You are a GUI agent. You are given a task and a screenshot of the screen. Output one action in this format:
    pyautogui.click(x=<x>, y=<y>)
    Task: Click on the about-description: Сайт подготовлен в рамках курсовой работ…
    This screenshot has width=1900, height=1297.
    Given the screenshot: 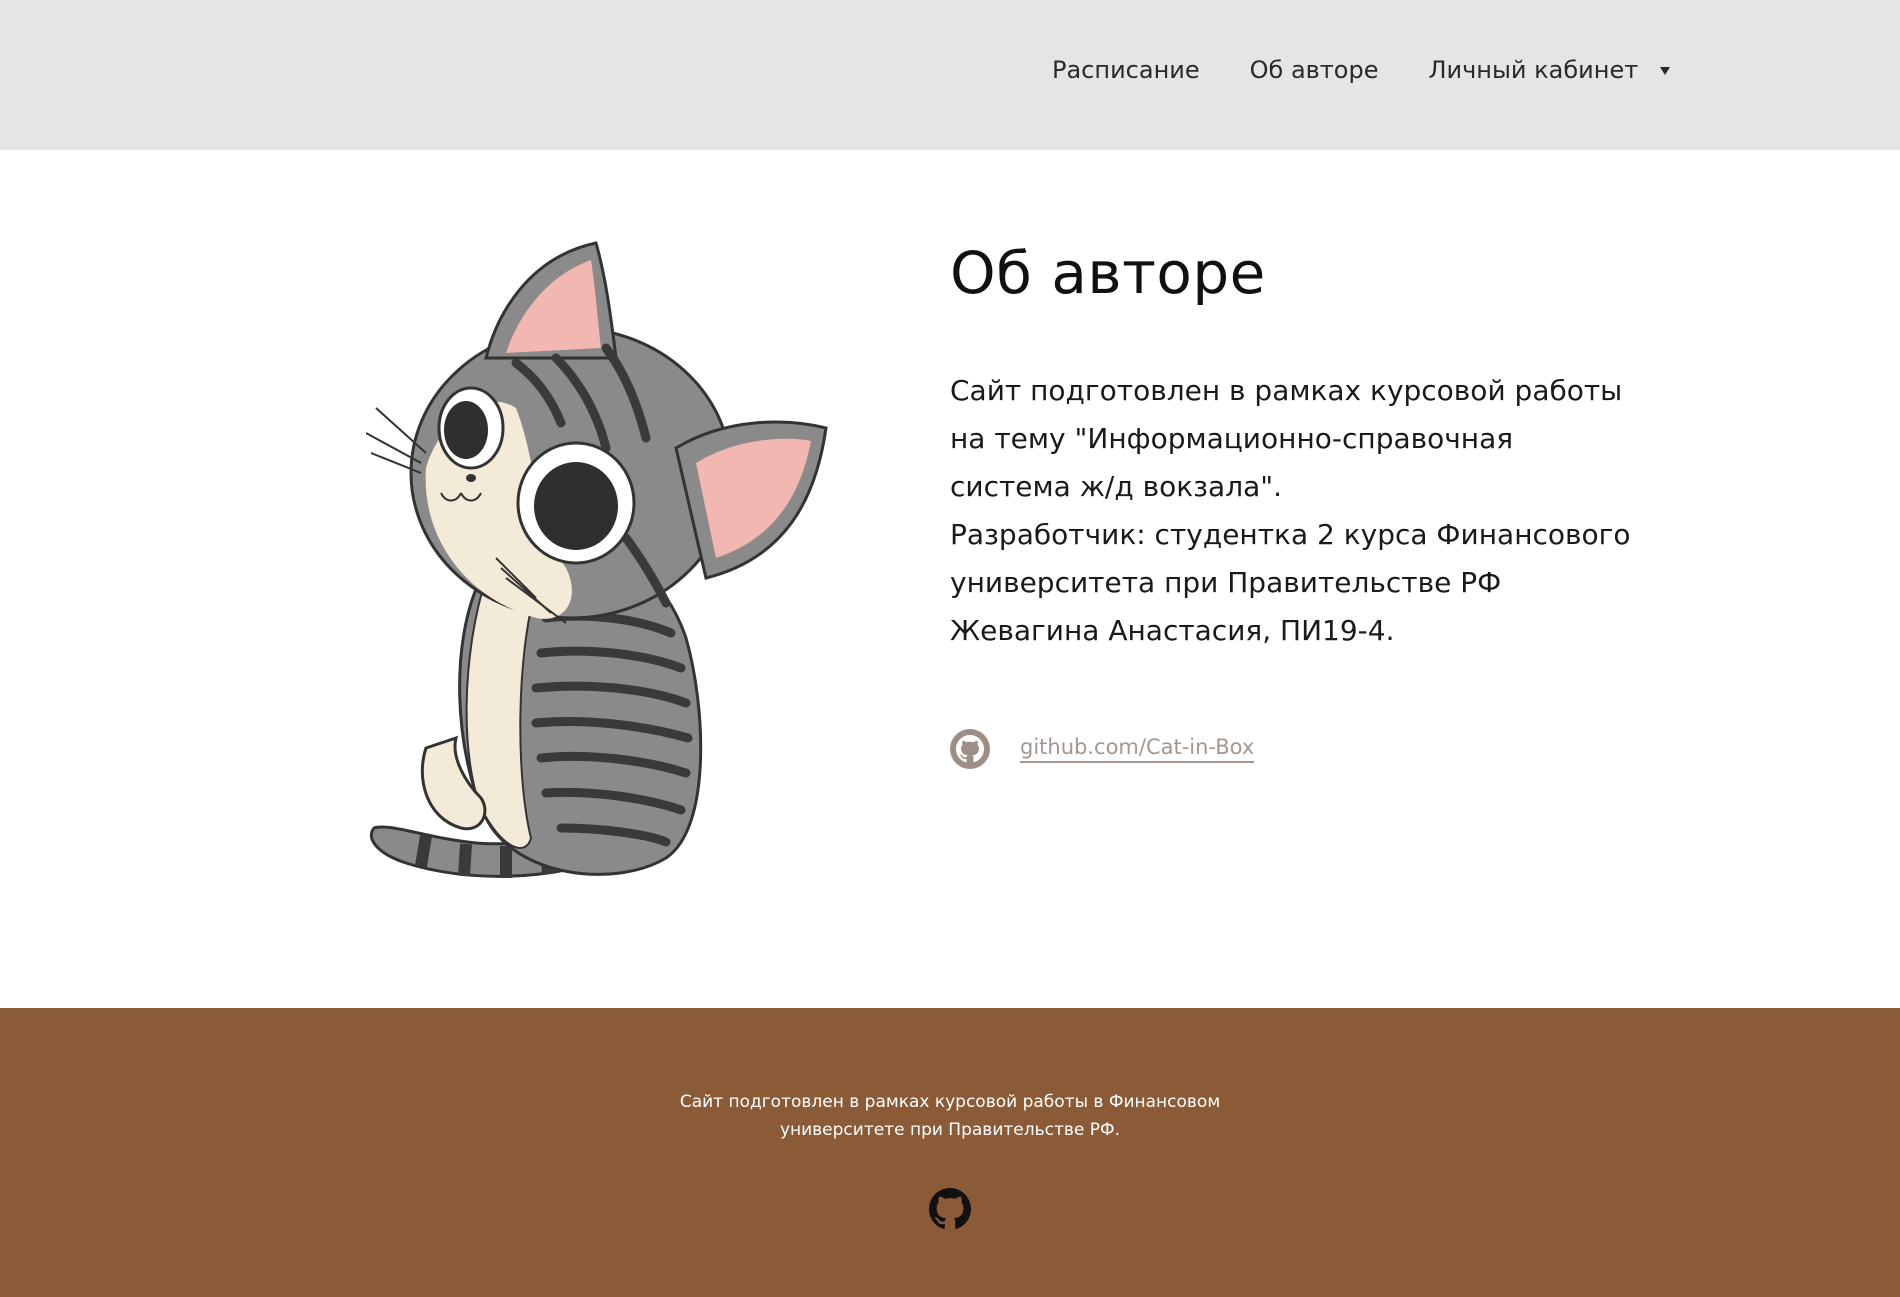 What is the action you would take?
    pyautogui.click(x=1310, y=511)
    